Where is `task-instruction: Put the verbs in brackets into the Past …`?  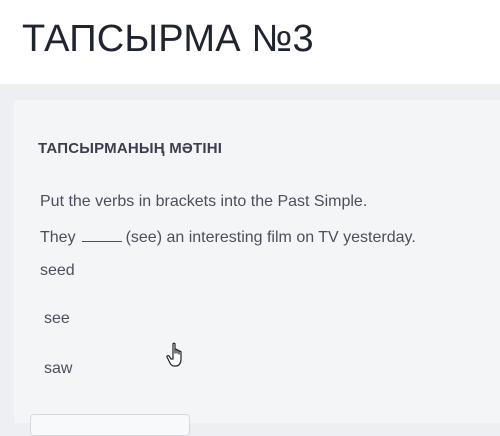 task-instruction: Put the verbs in brackets into the Past … is located at coordinates (204, 201).